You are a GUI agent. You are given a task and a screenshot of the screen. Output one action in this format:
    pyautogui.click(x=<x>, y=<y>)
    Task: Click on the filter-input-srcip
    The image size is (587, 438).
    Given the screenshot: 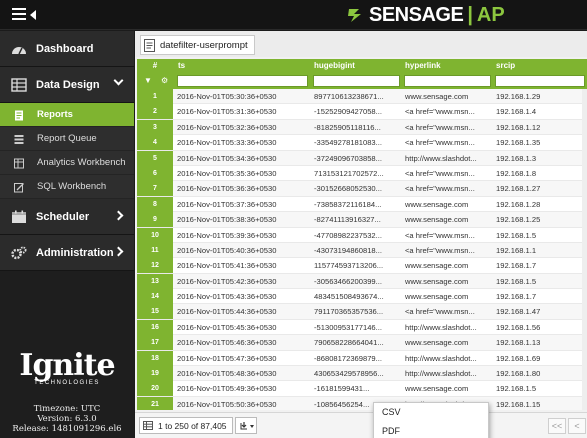 What is the action you would take?
    pyautogui.click(x=540, y=81)
    